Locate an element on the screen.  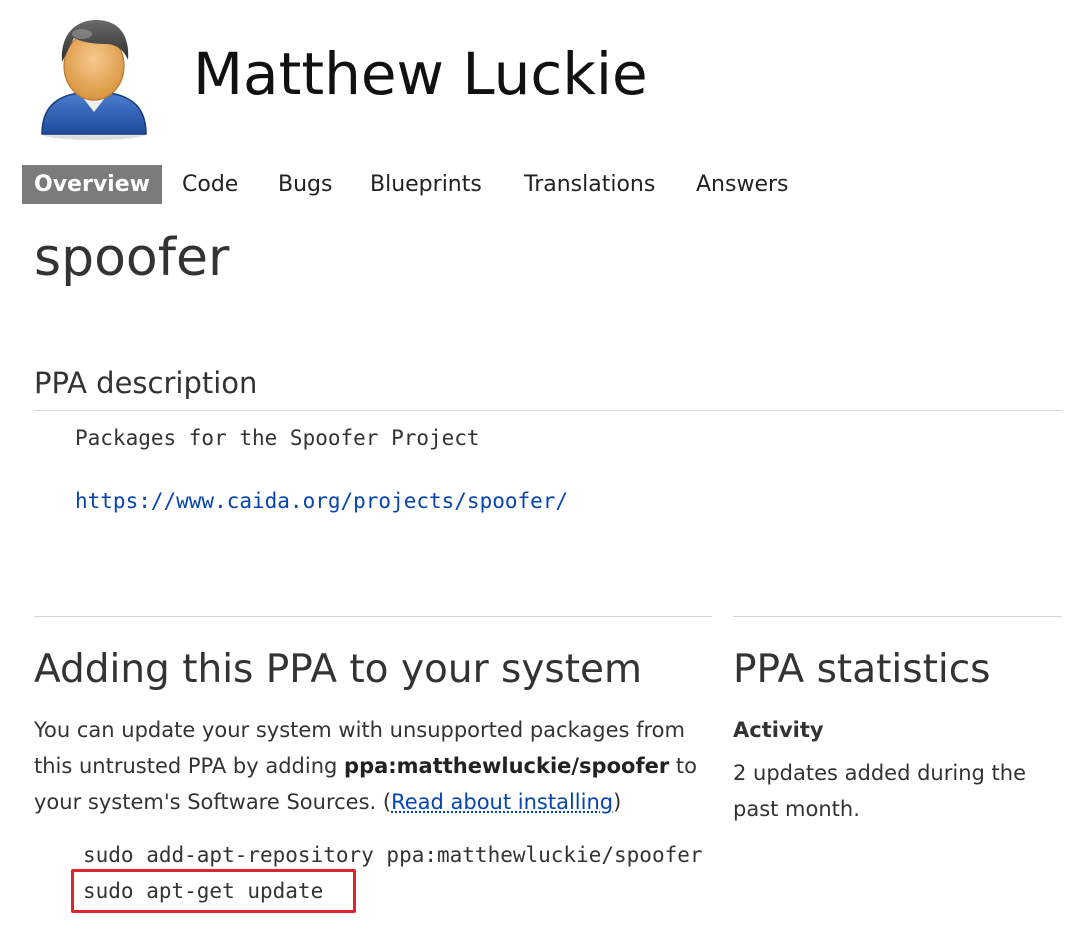
read-about-installing-link: Read about installing is located at coordinates (502, 802).